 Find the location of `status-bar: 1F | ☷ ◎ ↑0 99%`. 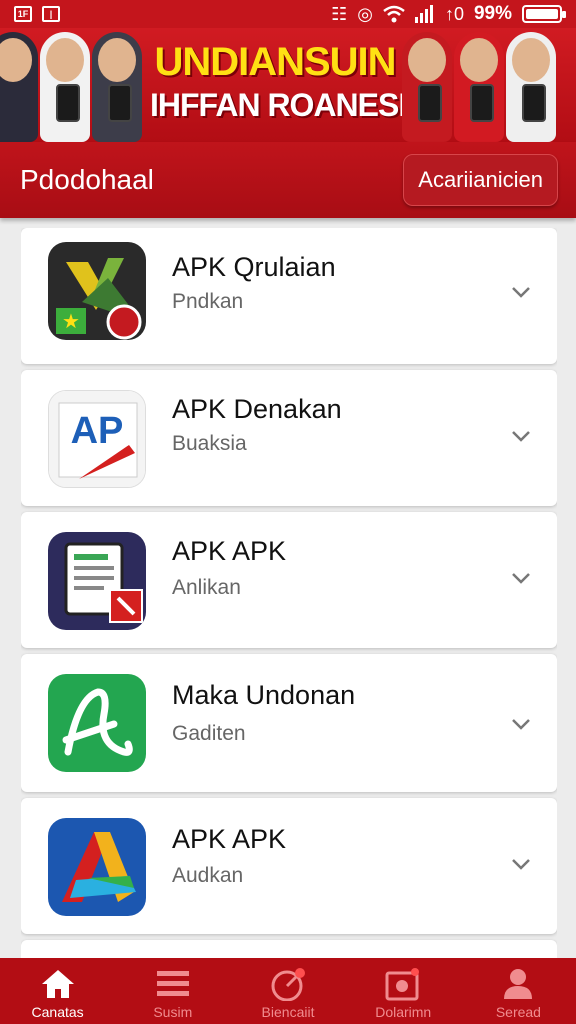

status-bar: 1F | ☷ ◎ ↑0 99% is located at coordinates (288, 14).